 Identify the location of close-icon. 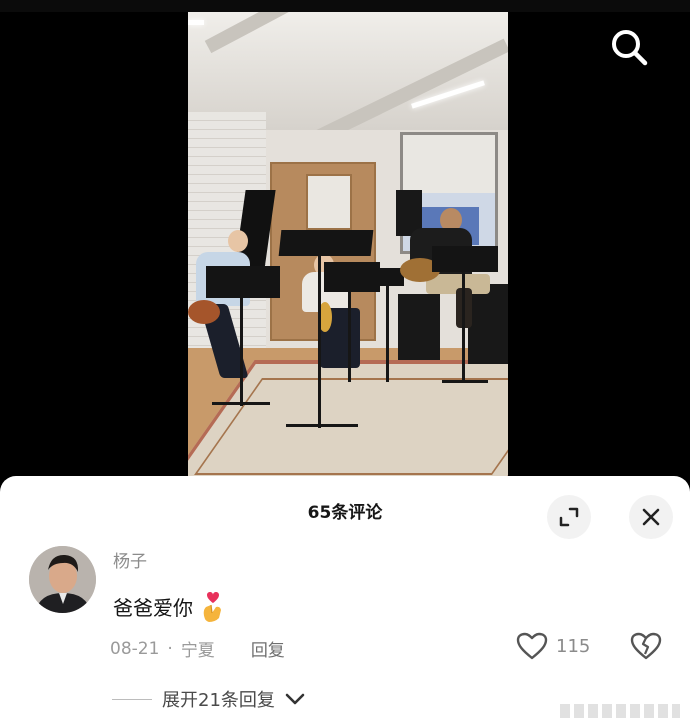
(651, 517).